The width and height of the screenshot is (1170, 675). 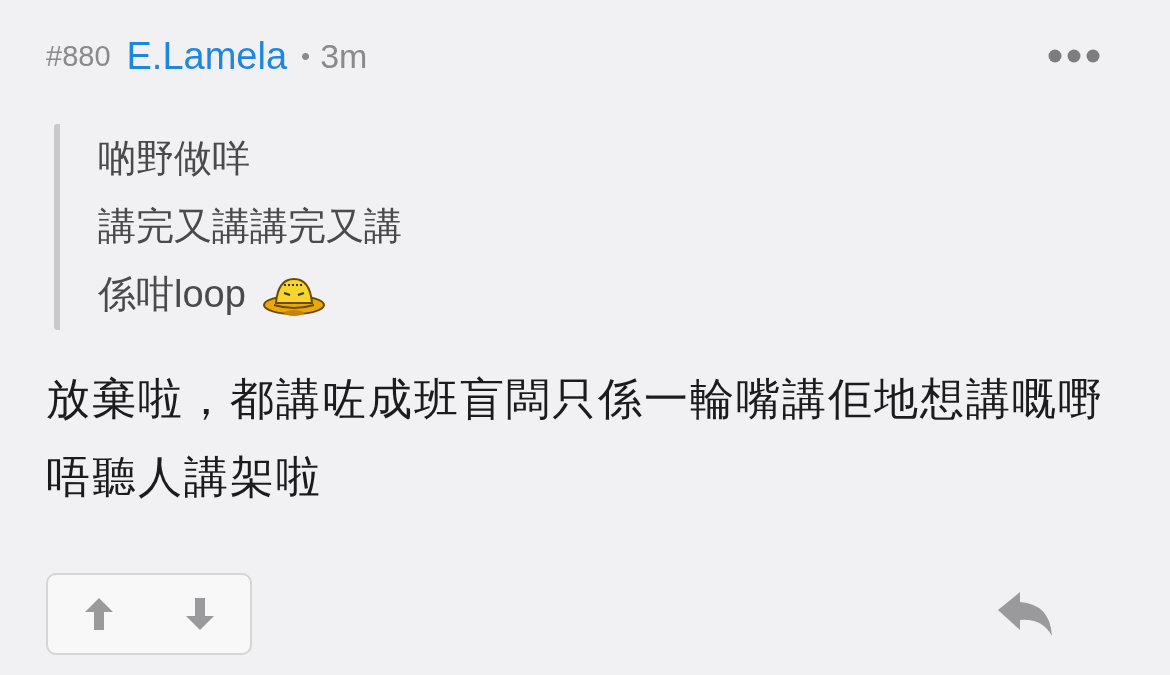 I want to click on quote-text: 係咁loop, so click(x=172, y=294).